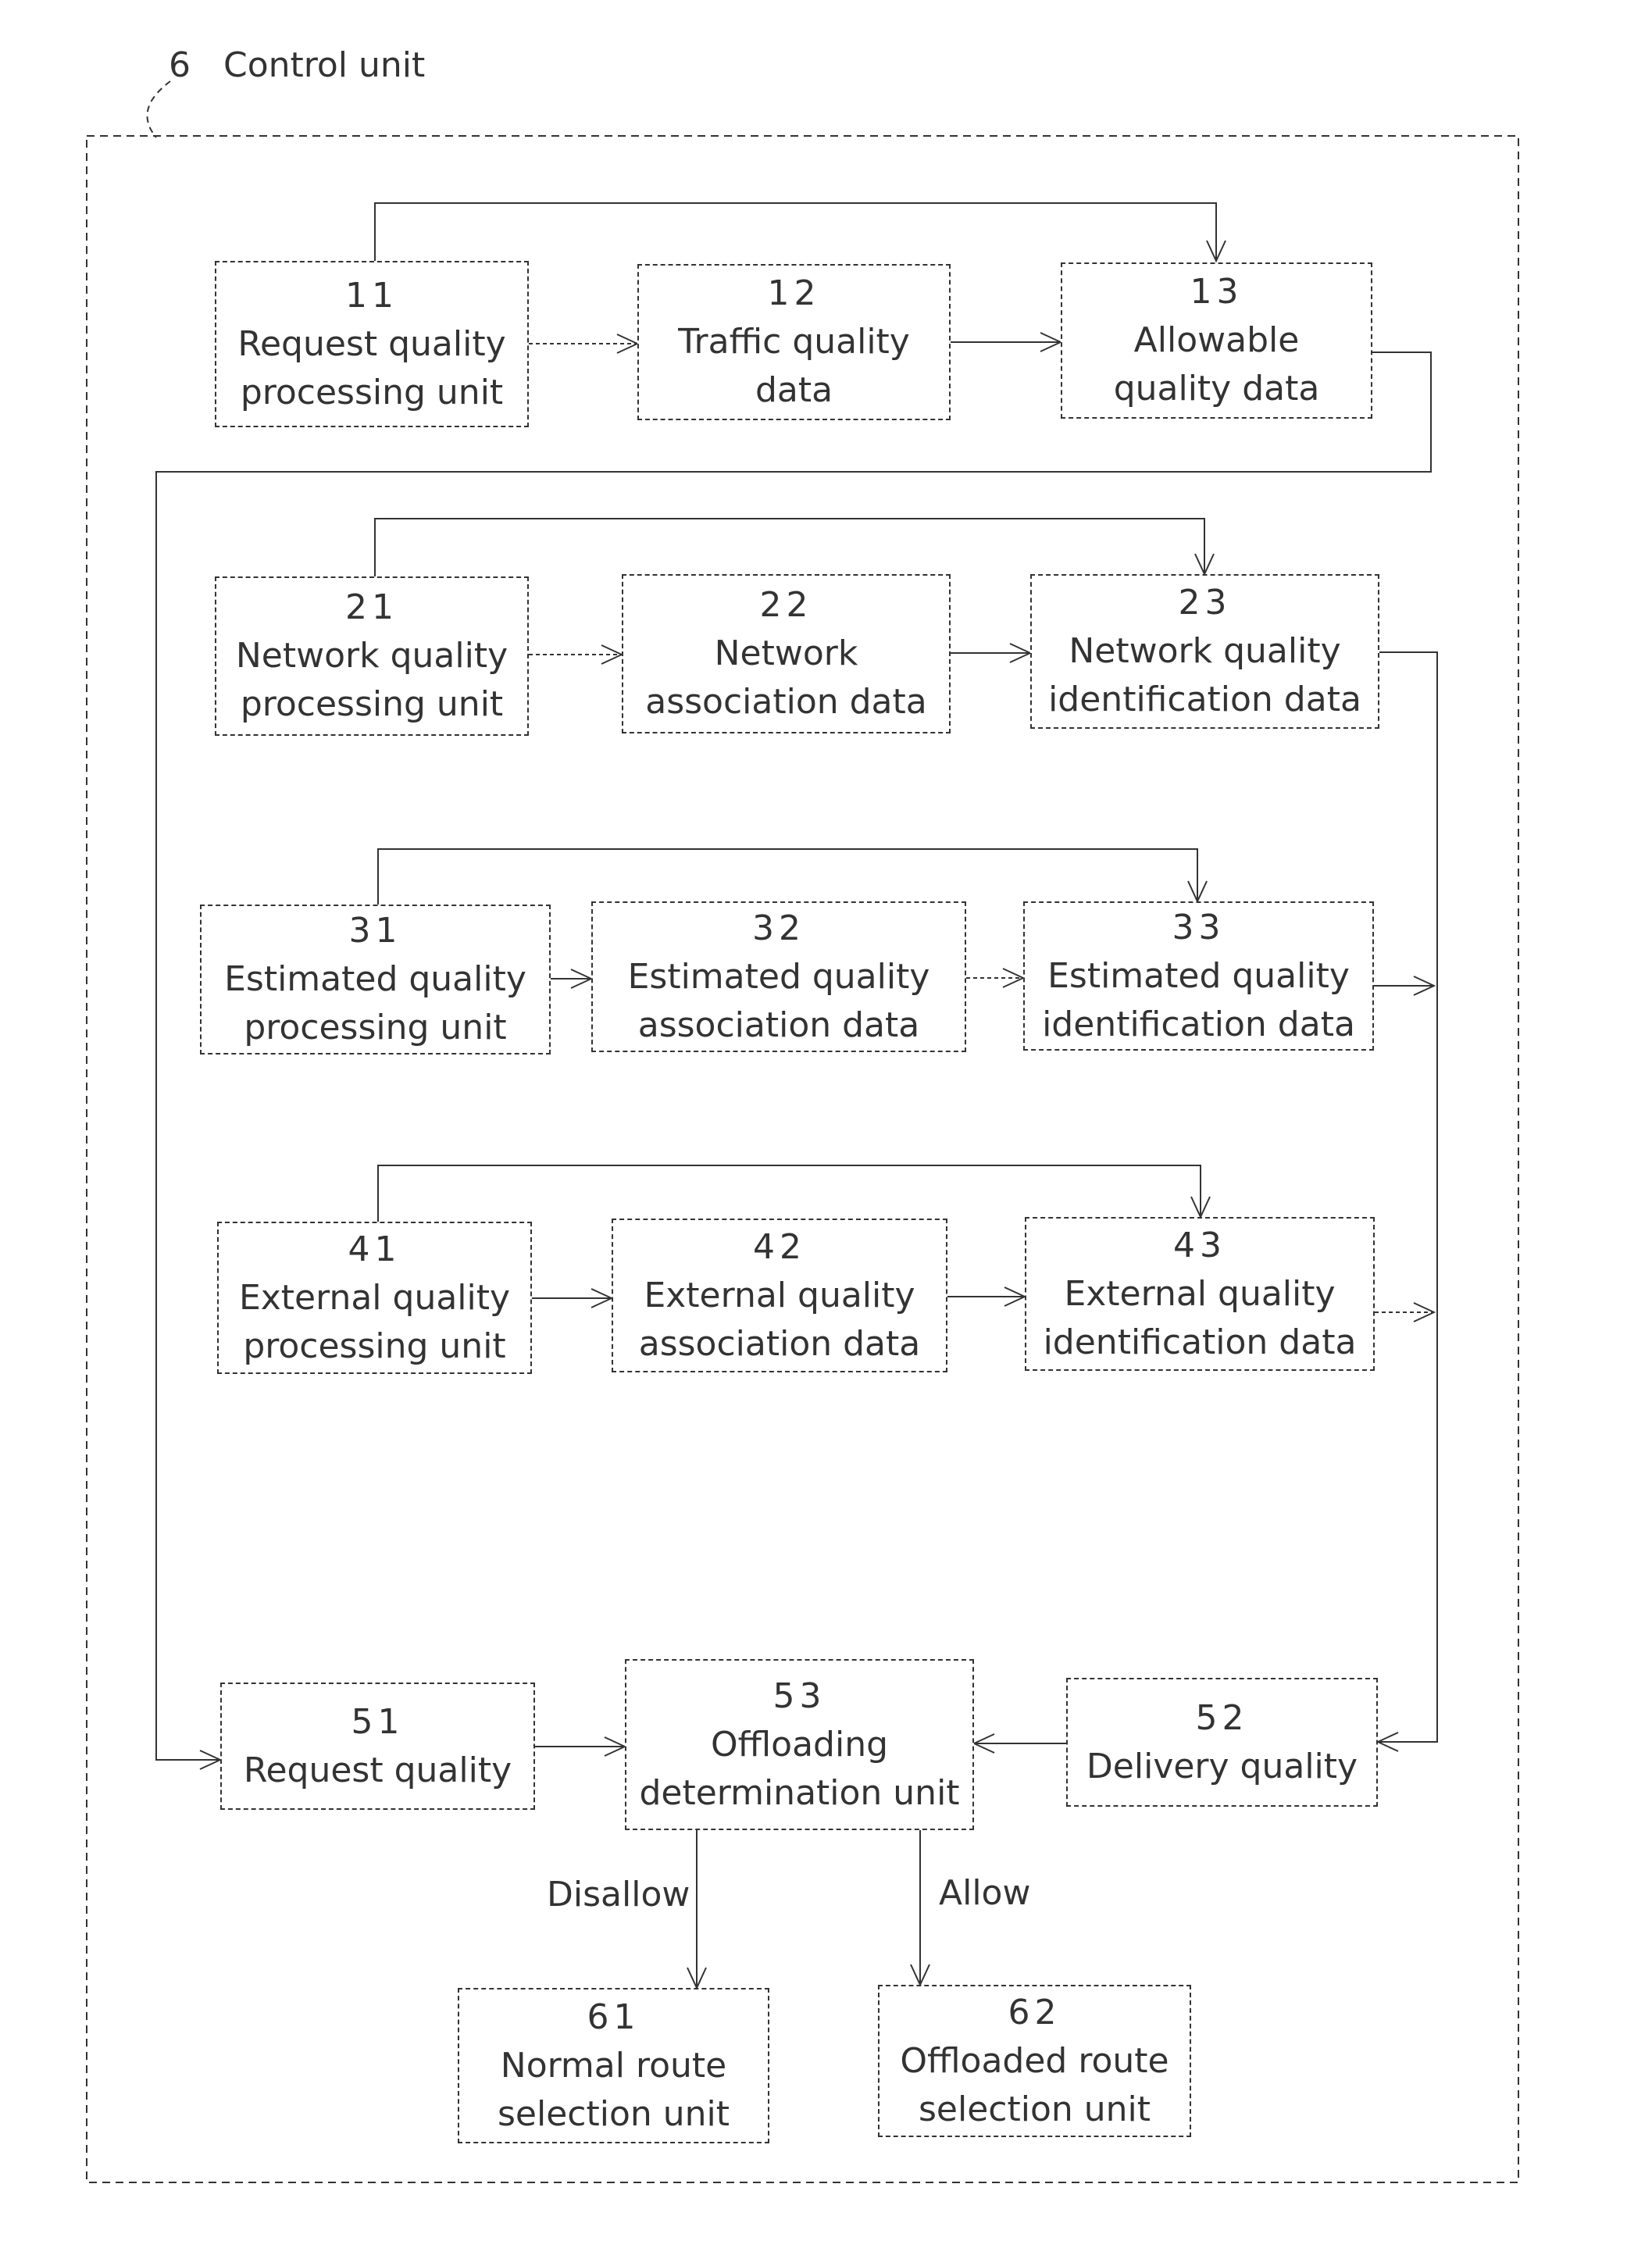 Image resolution: width=1652 pixels, height=2266 pixels. I want to click on box-label-line1: Traffic quality, so click(794, 342).